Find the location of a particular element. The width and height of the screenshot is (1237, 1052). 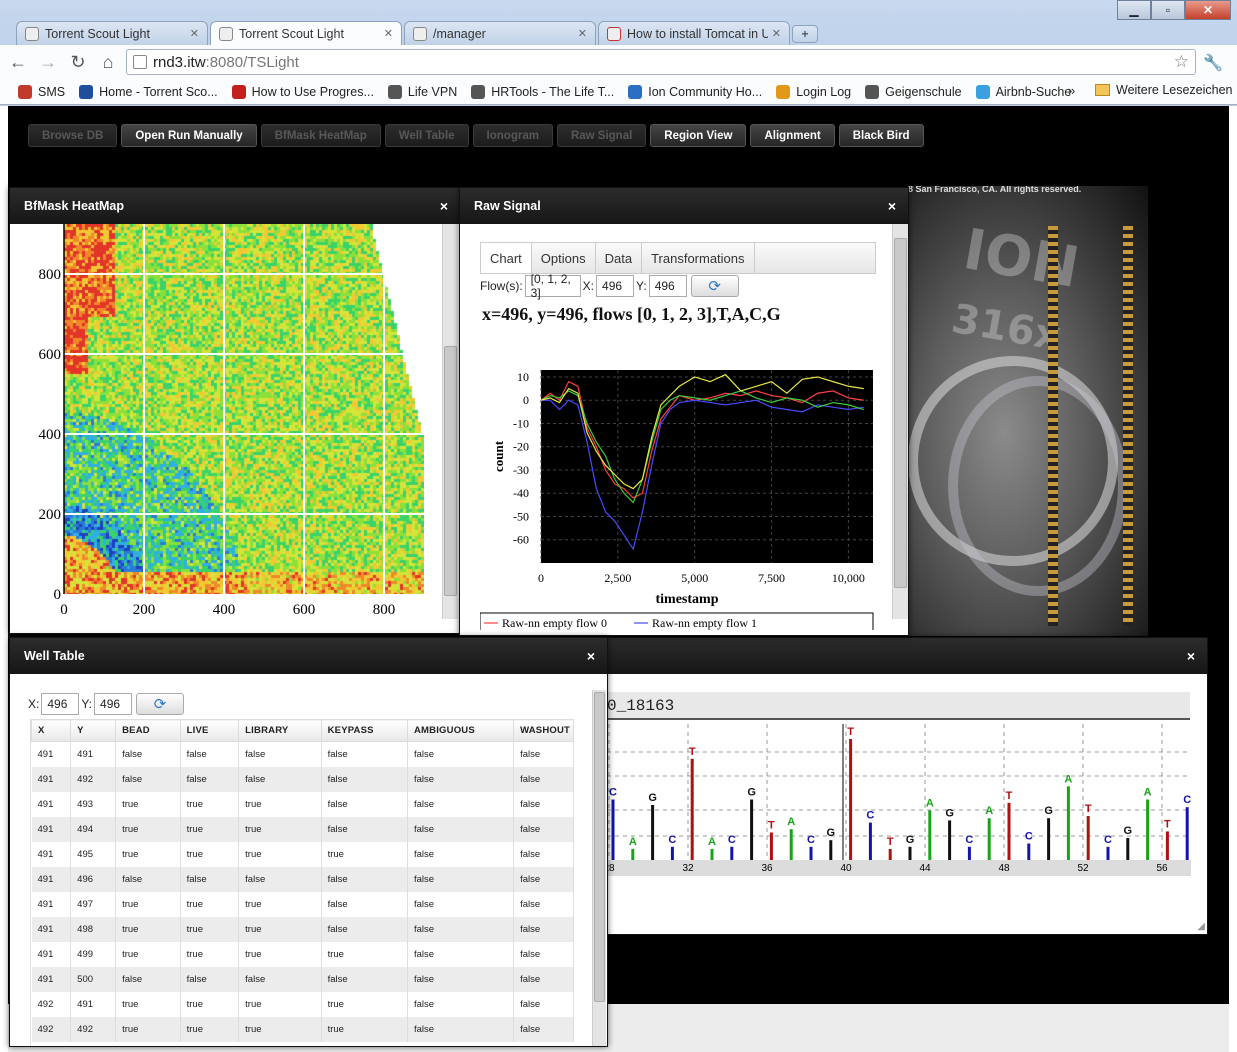

nav-button-bfmask-heatmap: BfMask HeatMap is located at coordinates (320, 135).